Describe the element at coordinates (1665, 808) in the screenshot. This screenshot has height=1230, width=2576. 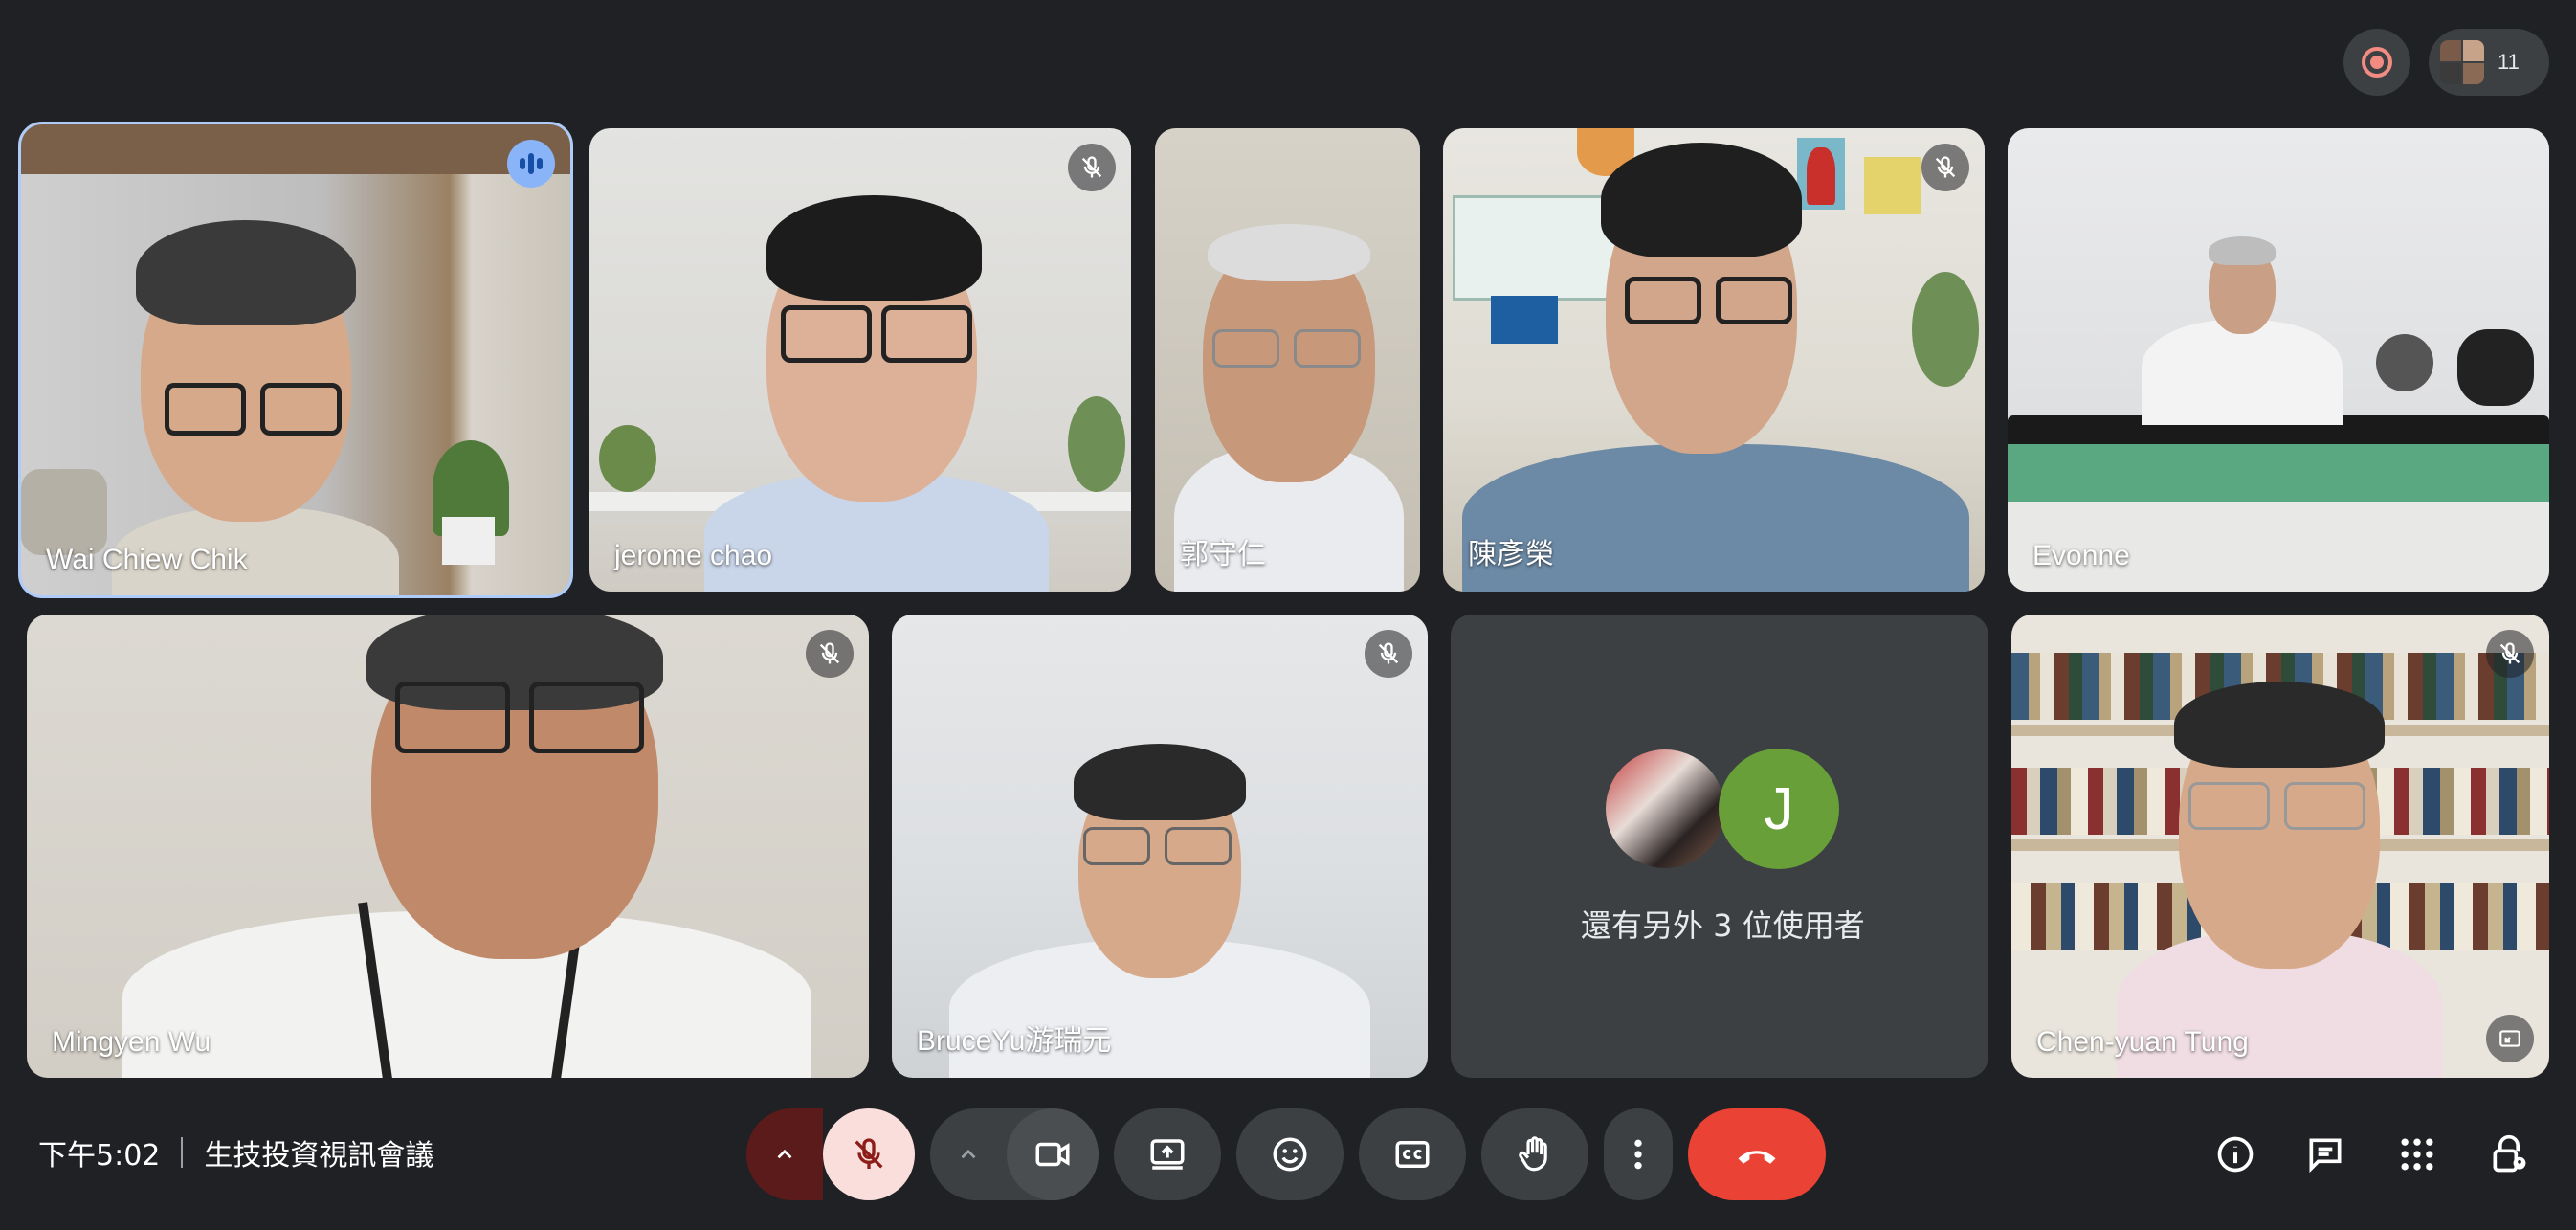
I see `participant-avatar` at that location.